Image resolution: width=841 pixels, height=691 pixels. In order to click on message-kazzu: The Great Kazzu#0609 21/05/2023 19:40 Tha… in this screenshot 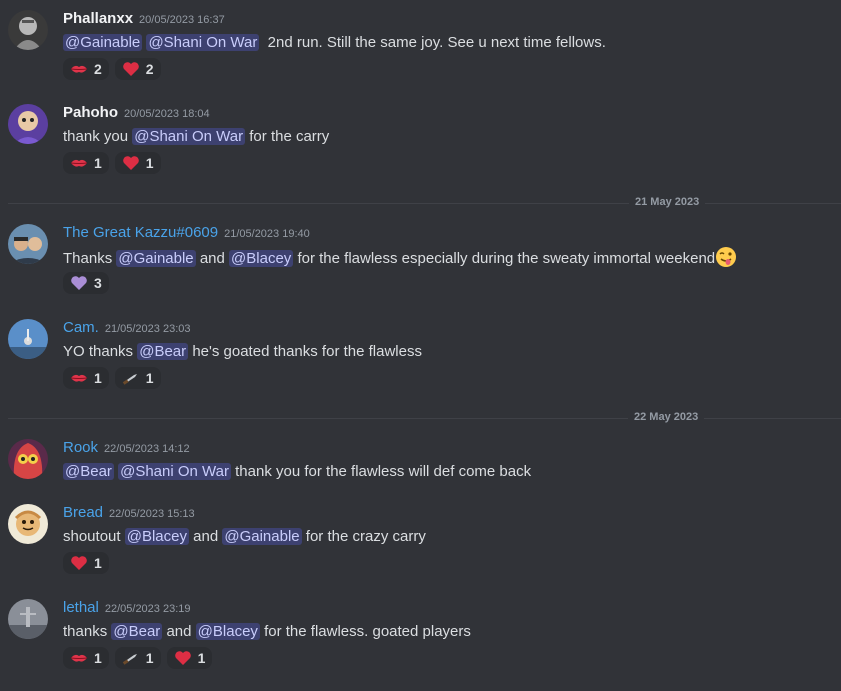, I will do `click(420, 259)`.